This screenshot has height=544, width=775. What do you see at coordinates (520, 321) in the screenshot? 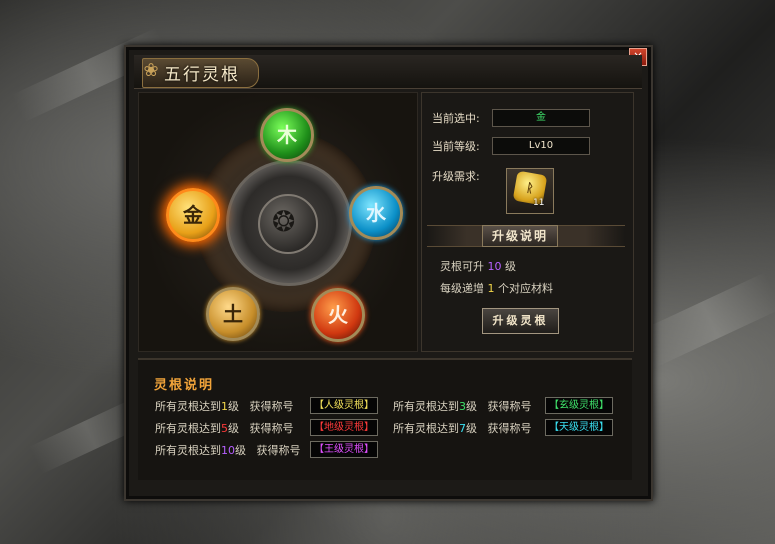
I see `upgrade-root-button: 升级灵根` at bounding box center [520, 321].